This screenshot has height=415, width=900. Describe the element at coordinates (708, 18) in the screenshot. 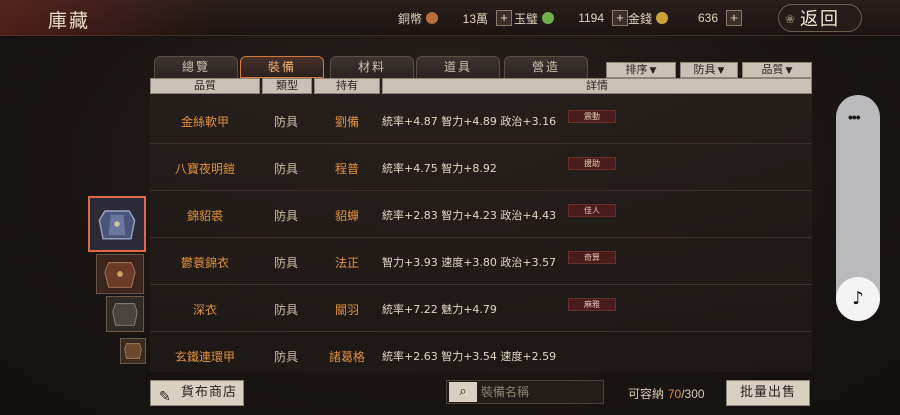

I see `currency-value: 636` at that location.